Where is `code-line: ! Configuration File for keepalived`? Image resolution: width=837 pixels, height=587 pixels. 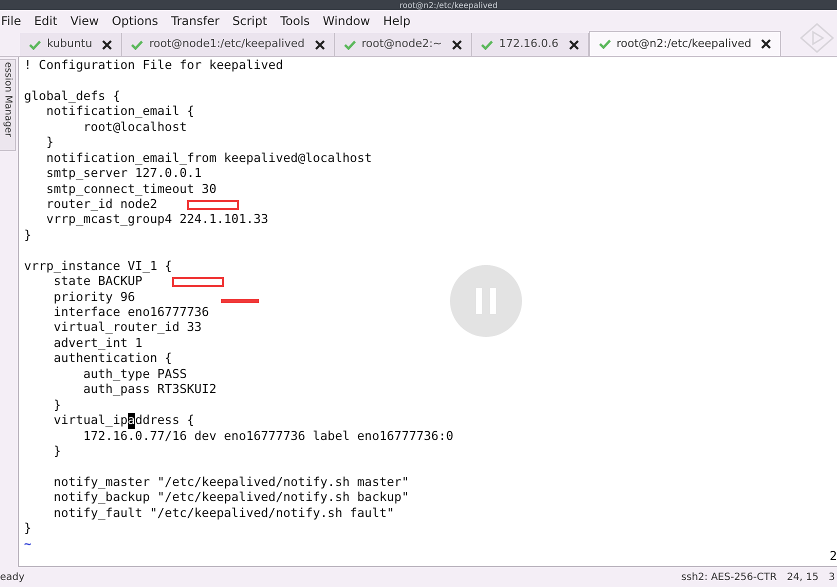 code-line: ! Configuration File for keepalived is located at coordinates (154, 66).